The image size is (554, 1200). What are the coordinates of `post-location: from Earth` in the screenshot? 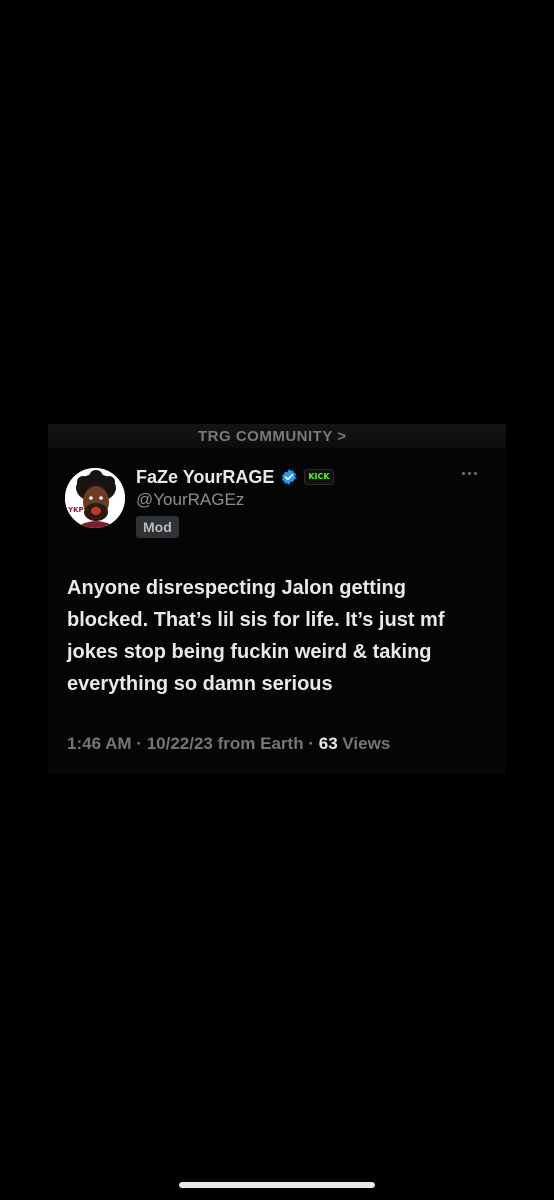 It's located at (260, 743).